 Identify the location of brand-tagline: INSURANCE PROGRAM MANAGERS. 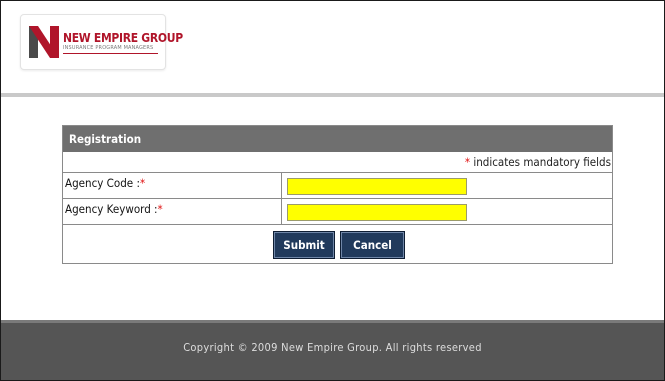
(108, 48).